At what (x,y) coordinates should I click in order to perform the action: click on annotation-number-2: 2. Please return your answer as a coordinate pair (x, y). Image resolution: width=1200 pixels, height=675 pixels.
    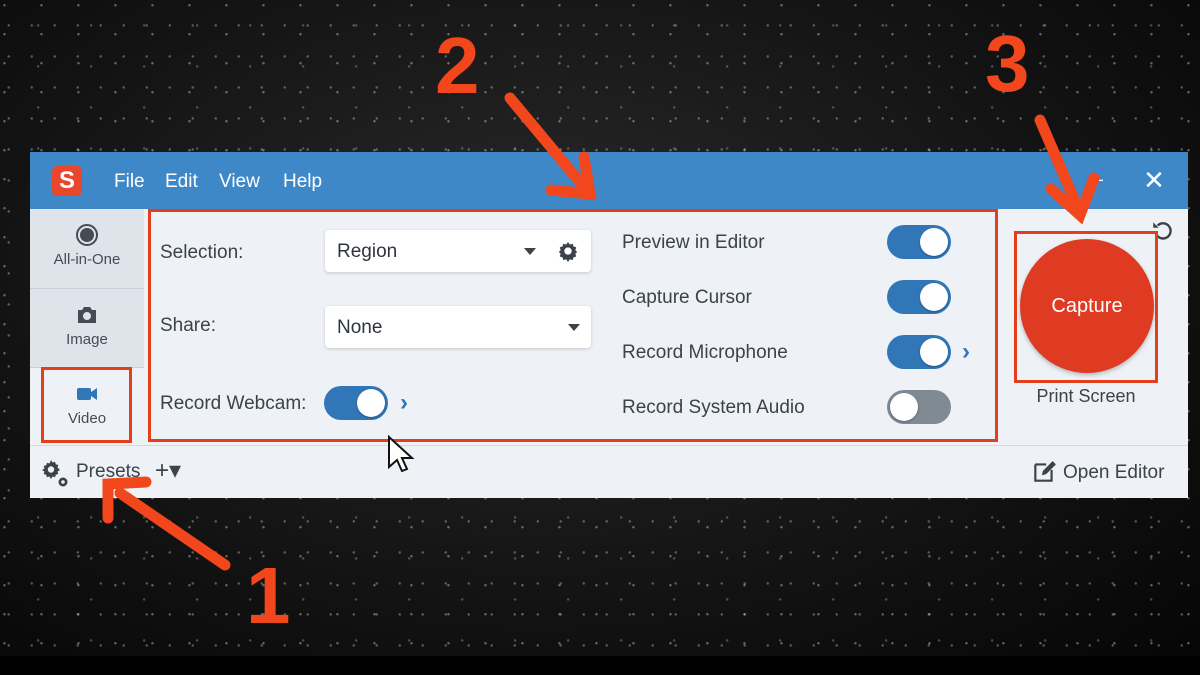
    Looking at the image, I should click on (457, 65).